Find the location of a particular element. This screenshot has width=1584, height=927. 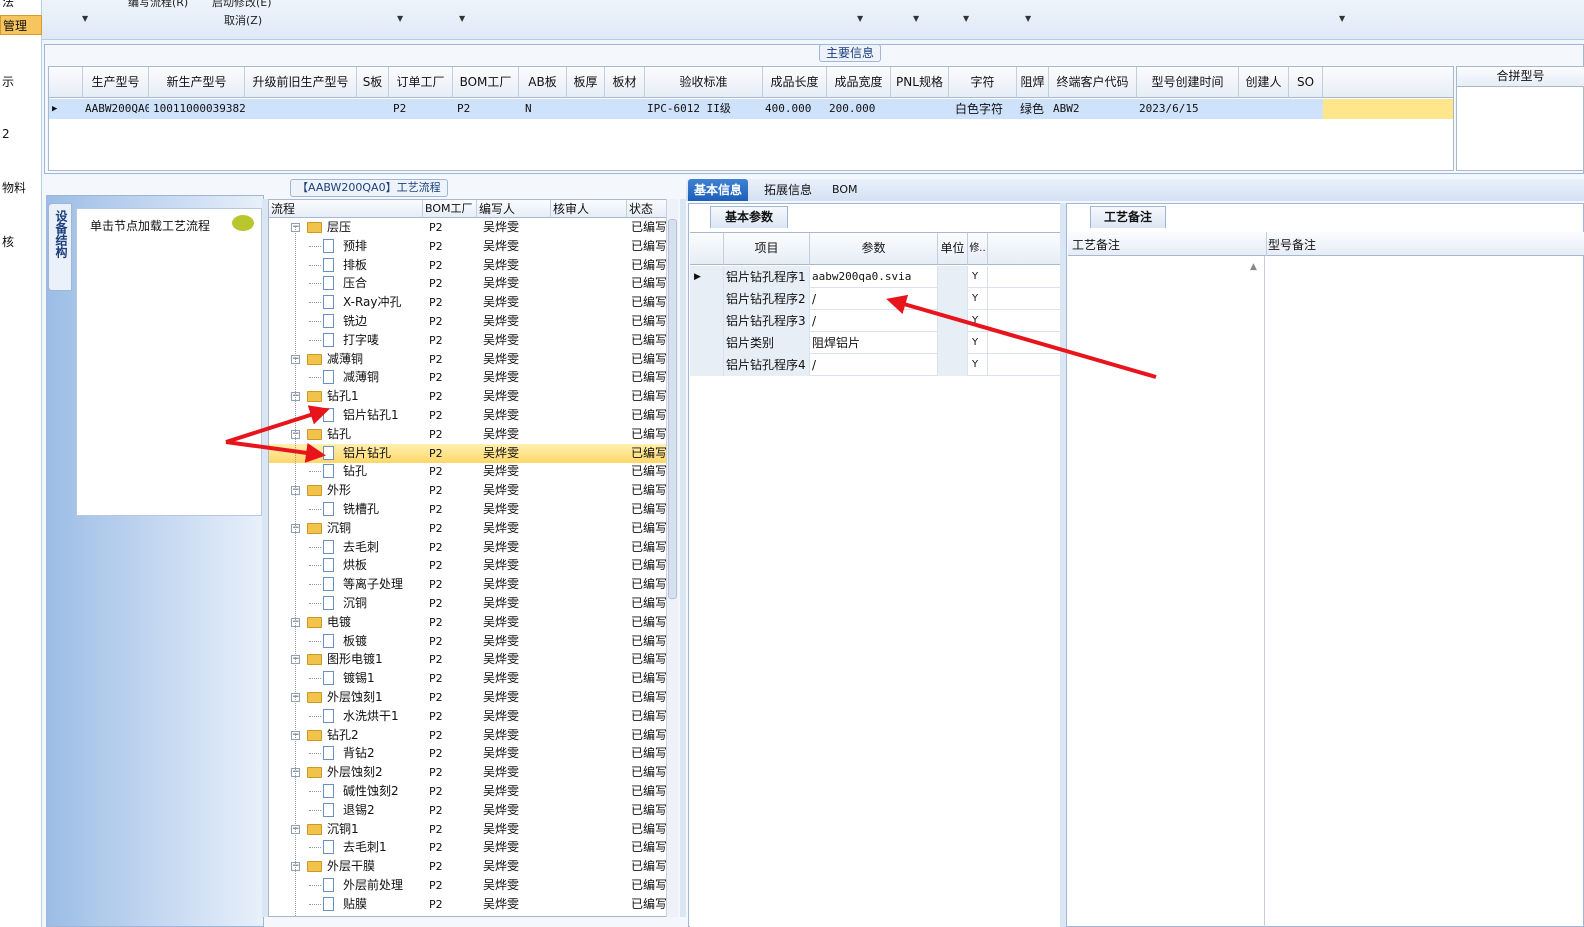

param-row: ▶ 铝片钻孔程序1 aabw200qa0.svia Y is located at coordinates (875, 277).